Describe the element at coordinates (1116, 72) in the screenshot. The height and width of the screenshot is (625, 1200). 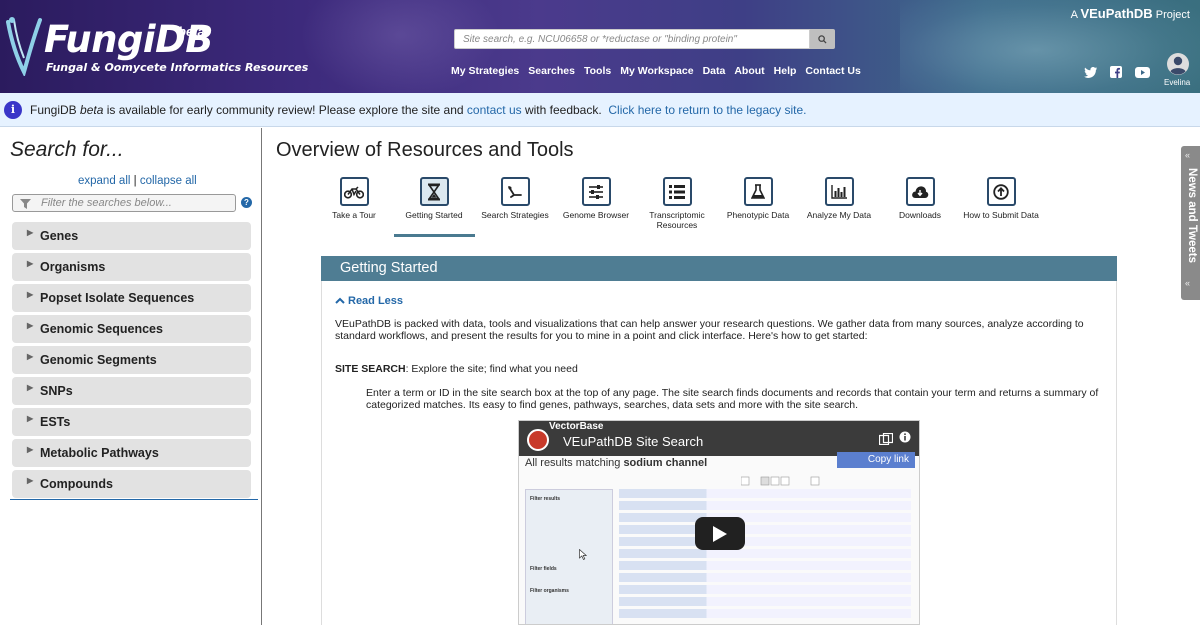
I see `facebook-icon` at that location.